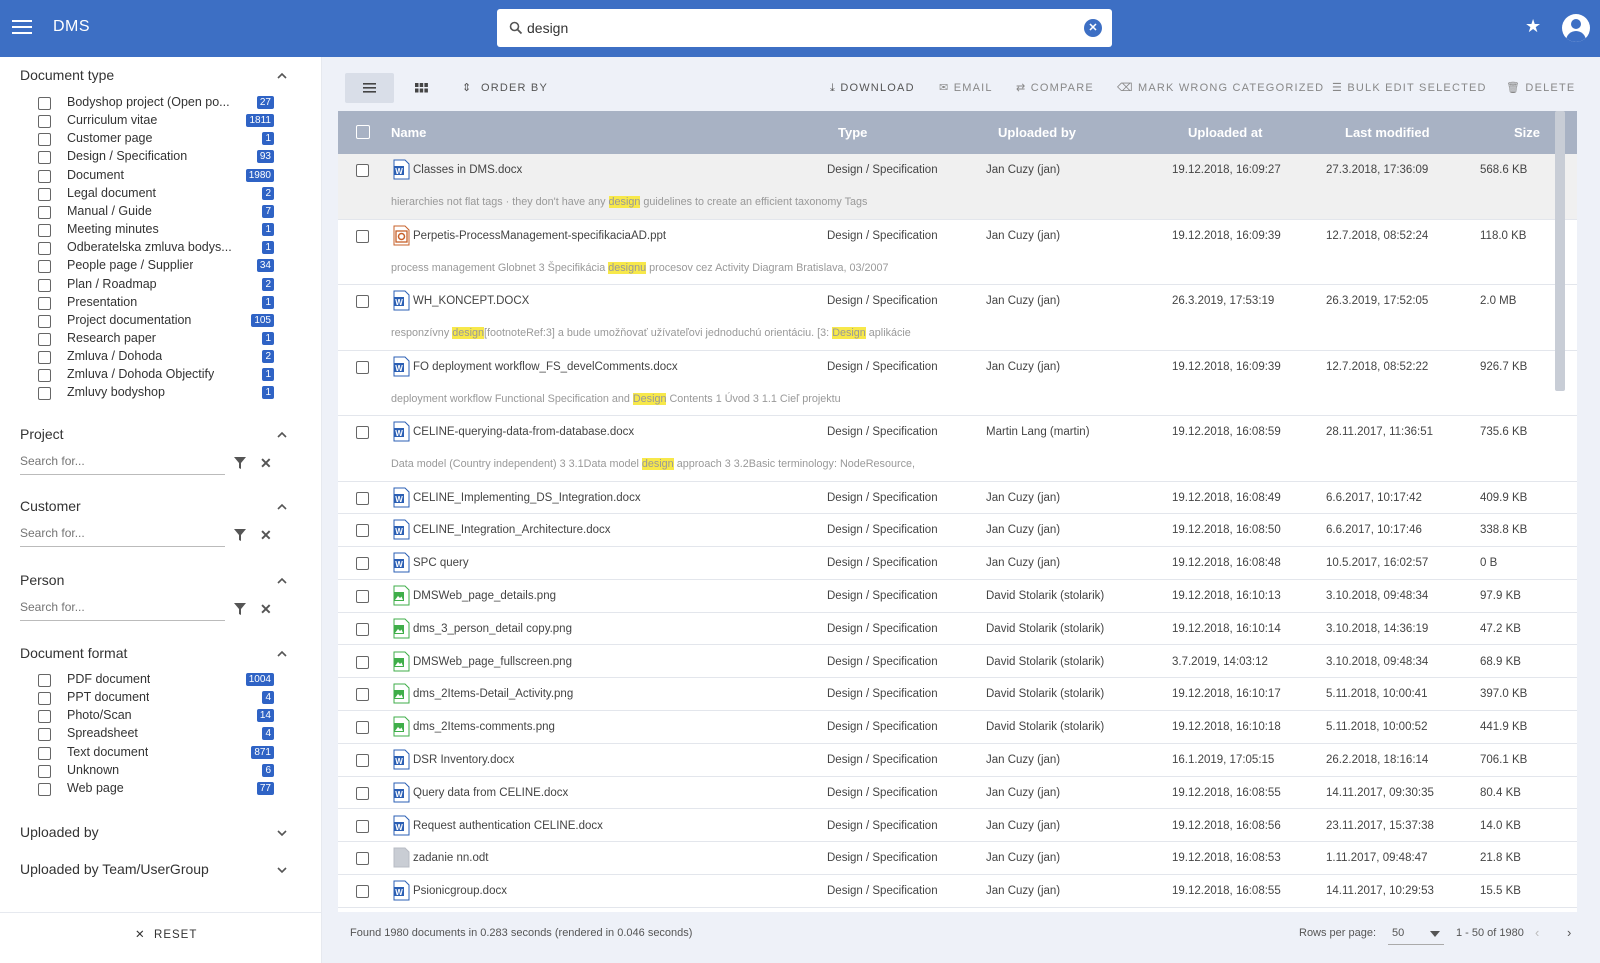 Image resolution: width=1600 pixels, height=963 pixels. What do you see at coordinates (158, 321) in the screenshot?
I see `filter-option: Project documentation 105` at bounding box center [158, 321].